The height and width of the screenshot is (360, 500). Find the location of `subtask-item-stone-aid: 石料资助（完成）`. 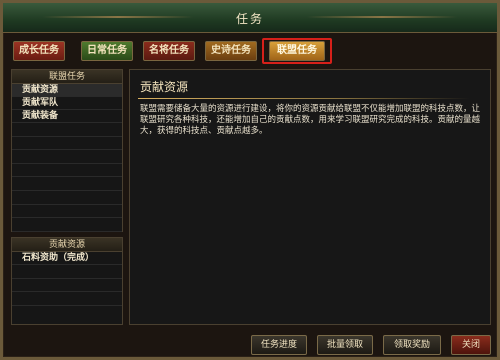

subtask-item-stone-aid: 石料资助（完成） is located at coordinates (67, 258).